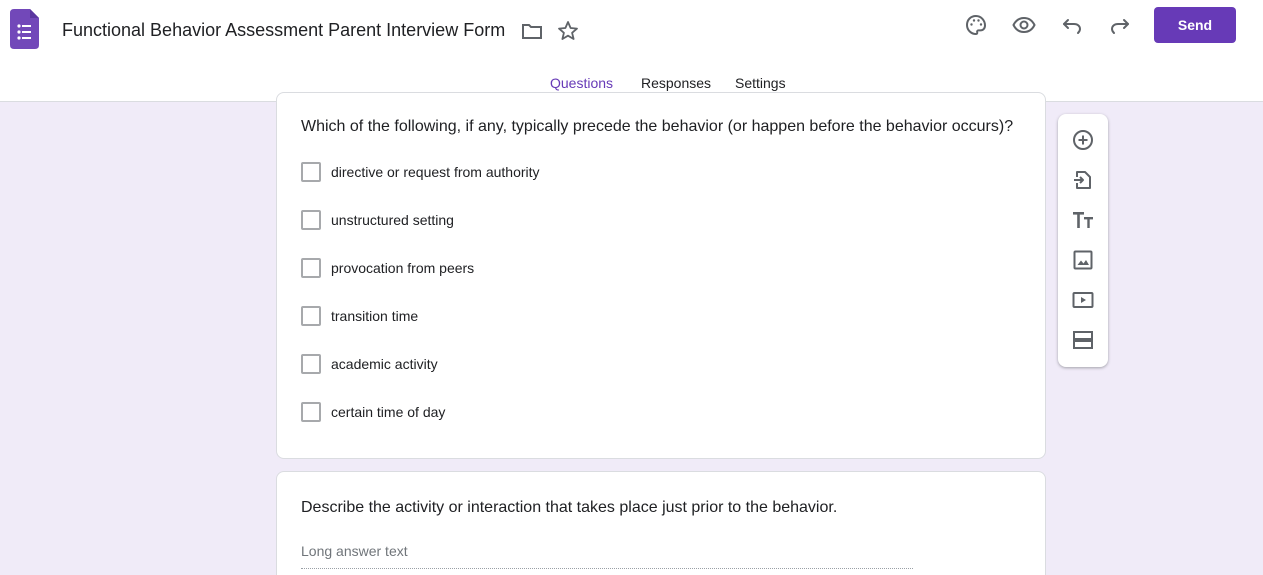 The image size is (1263, 575). Describe the element at coordinates (435, 172) in the screenshot. I see `option-label: directive or request from authority` at that location.